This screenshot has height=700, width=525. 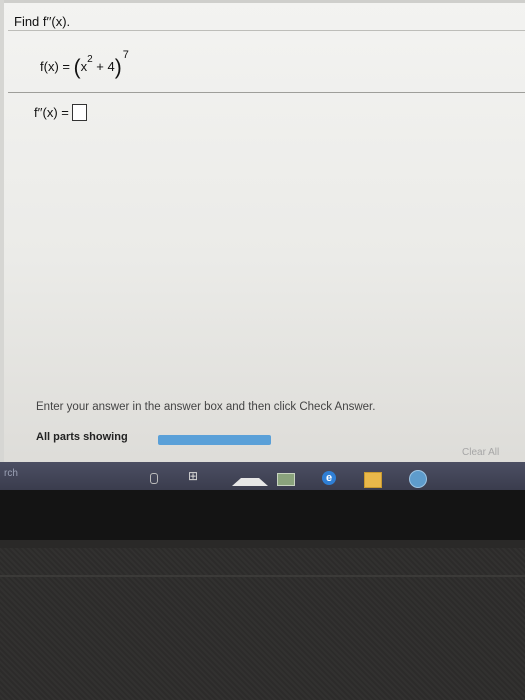 What do you see at coordinates (77, 67) in the screenshot?
I see `open-paren: (` at bounding box center [77, 67].